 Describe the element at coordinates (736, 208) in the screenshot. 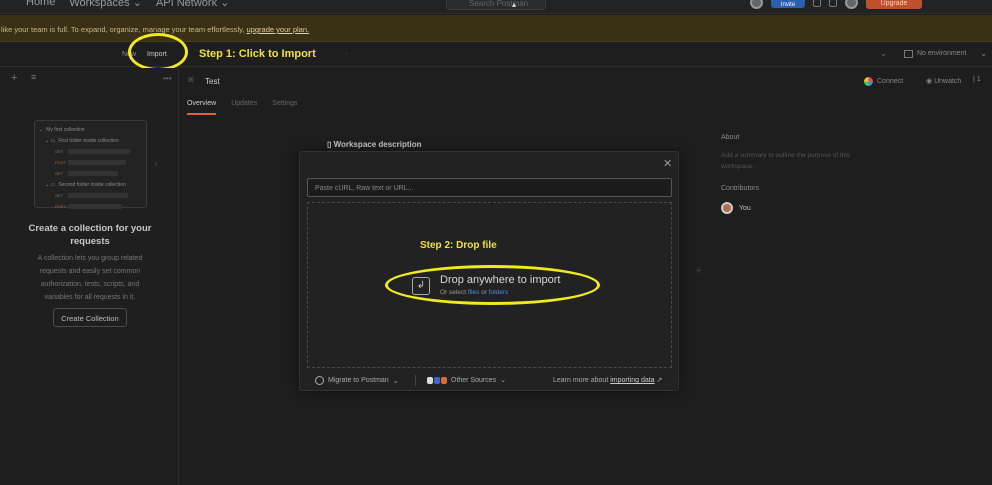

I see `contributor-item: You` at that location.